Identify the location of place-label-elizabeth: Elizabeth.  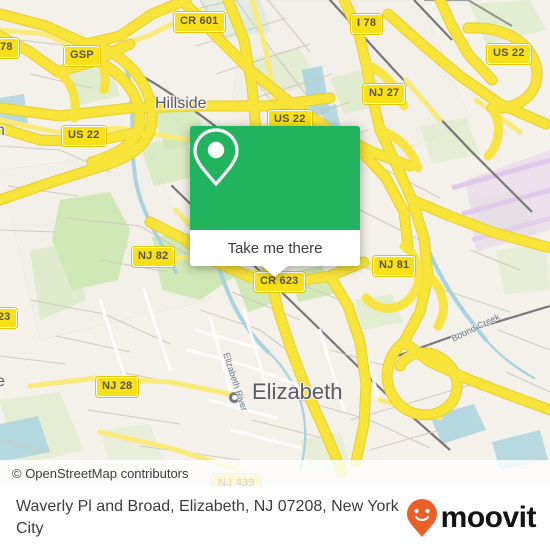
(297, 391).